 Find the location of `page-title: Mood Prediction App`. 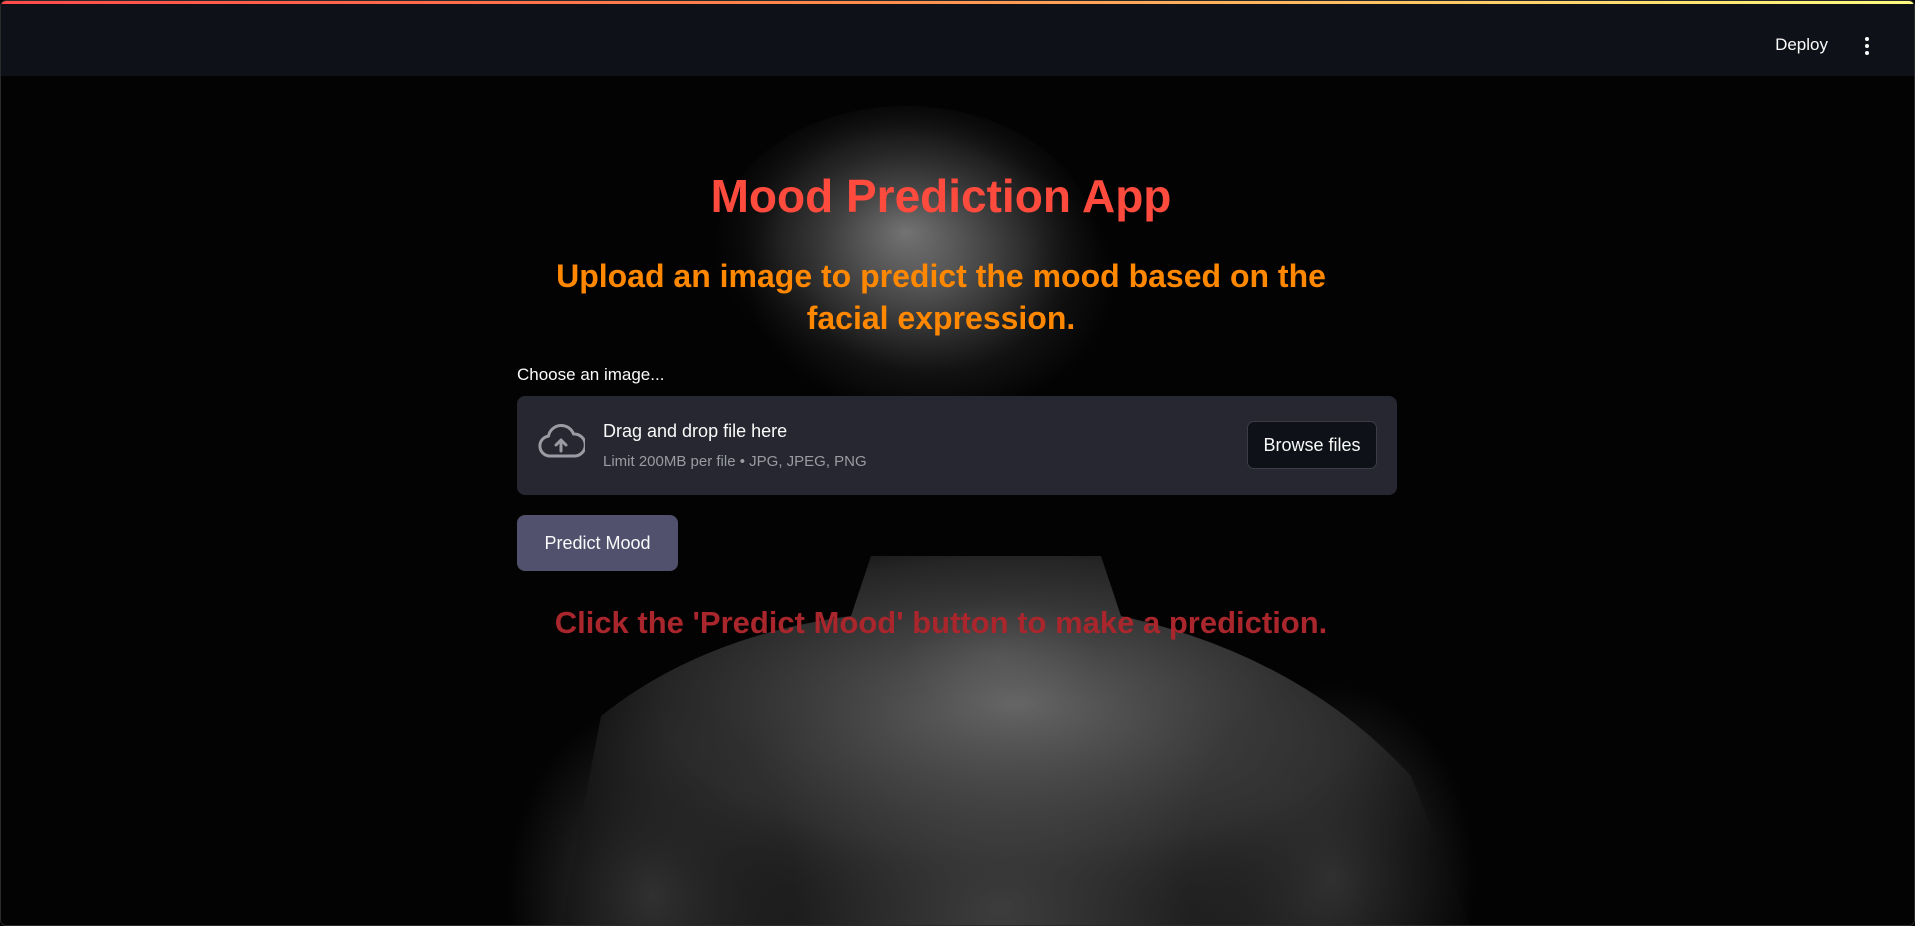

page-title: Mood Prediction App is located at coordinates (941, 196).